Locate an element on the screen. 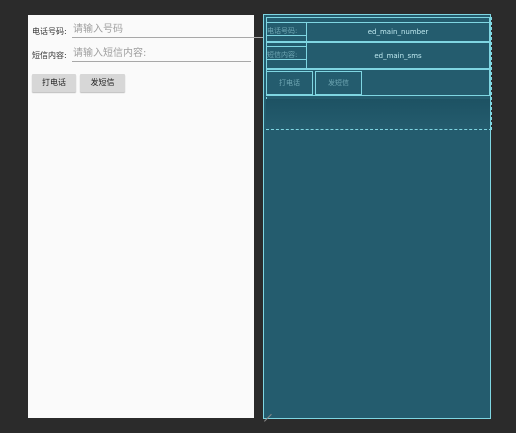  blueprint-call-button: 打电话 is located at coordinates (289, 83).